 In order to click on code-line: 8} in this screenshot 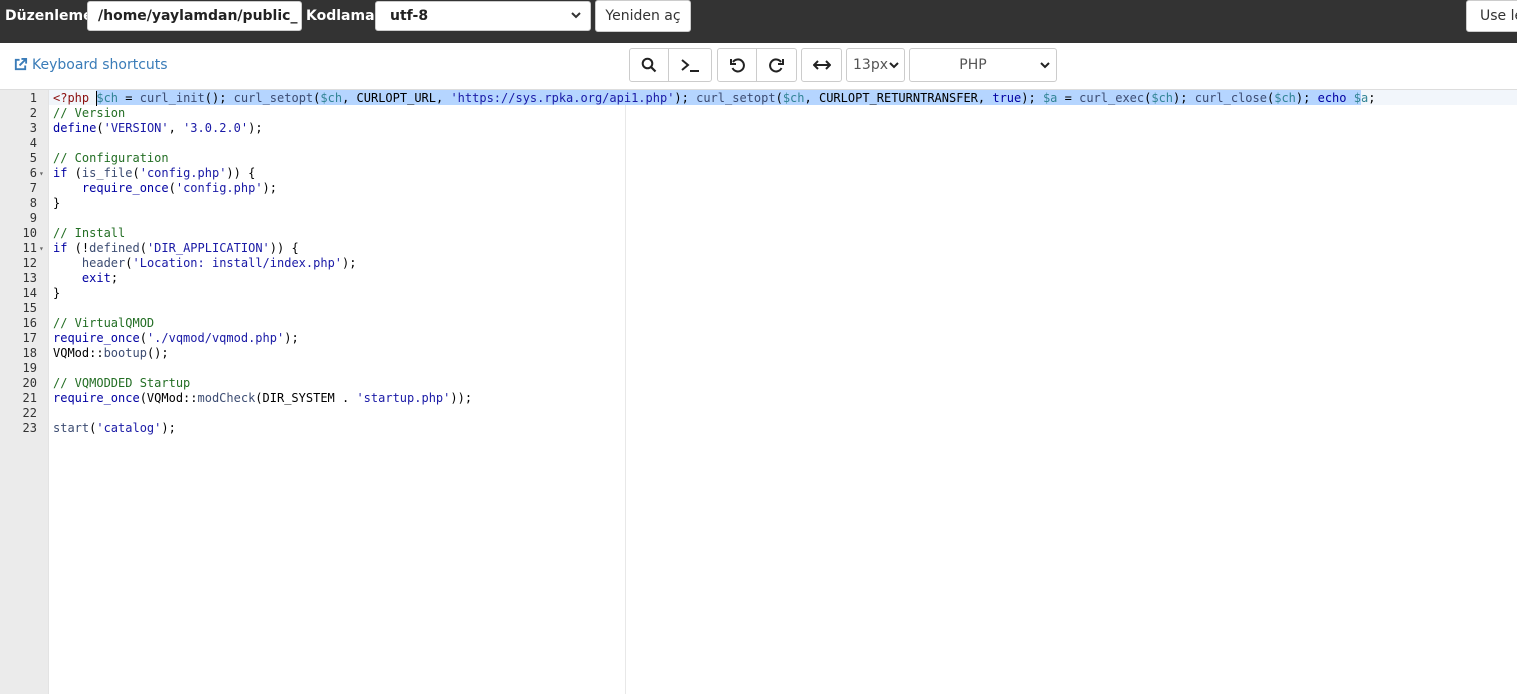, I will do `click(758, 203)`.